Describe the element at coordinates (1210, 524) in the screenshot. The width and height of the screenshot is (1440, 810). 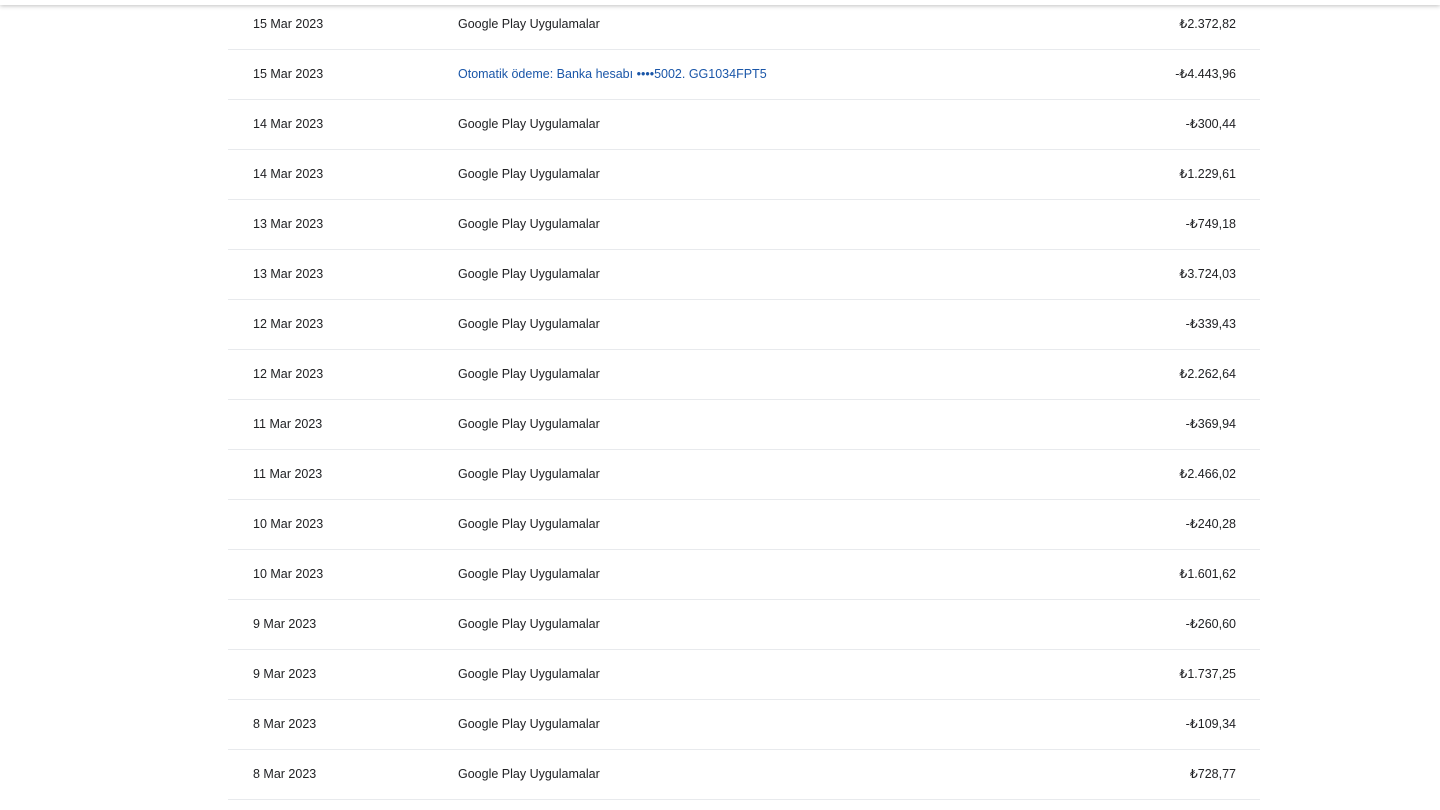
I see `transaction-amount: -₺240,28` at that location.